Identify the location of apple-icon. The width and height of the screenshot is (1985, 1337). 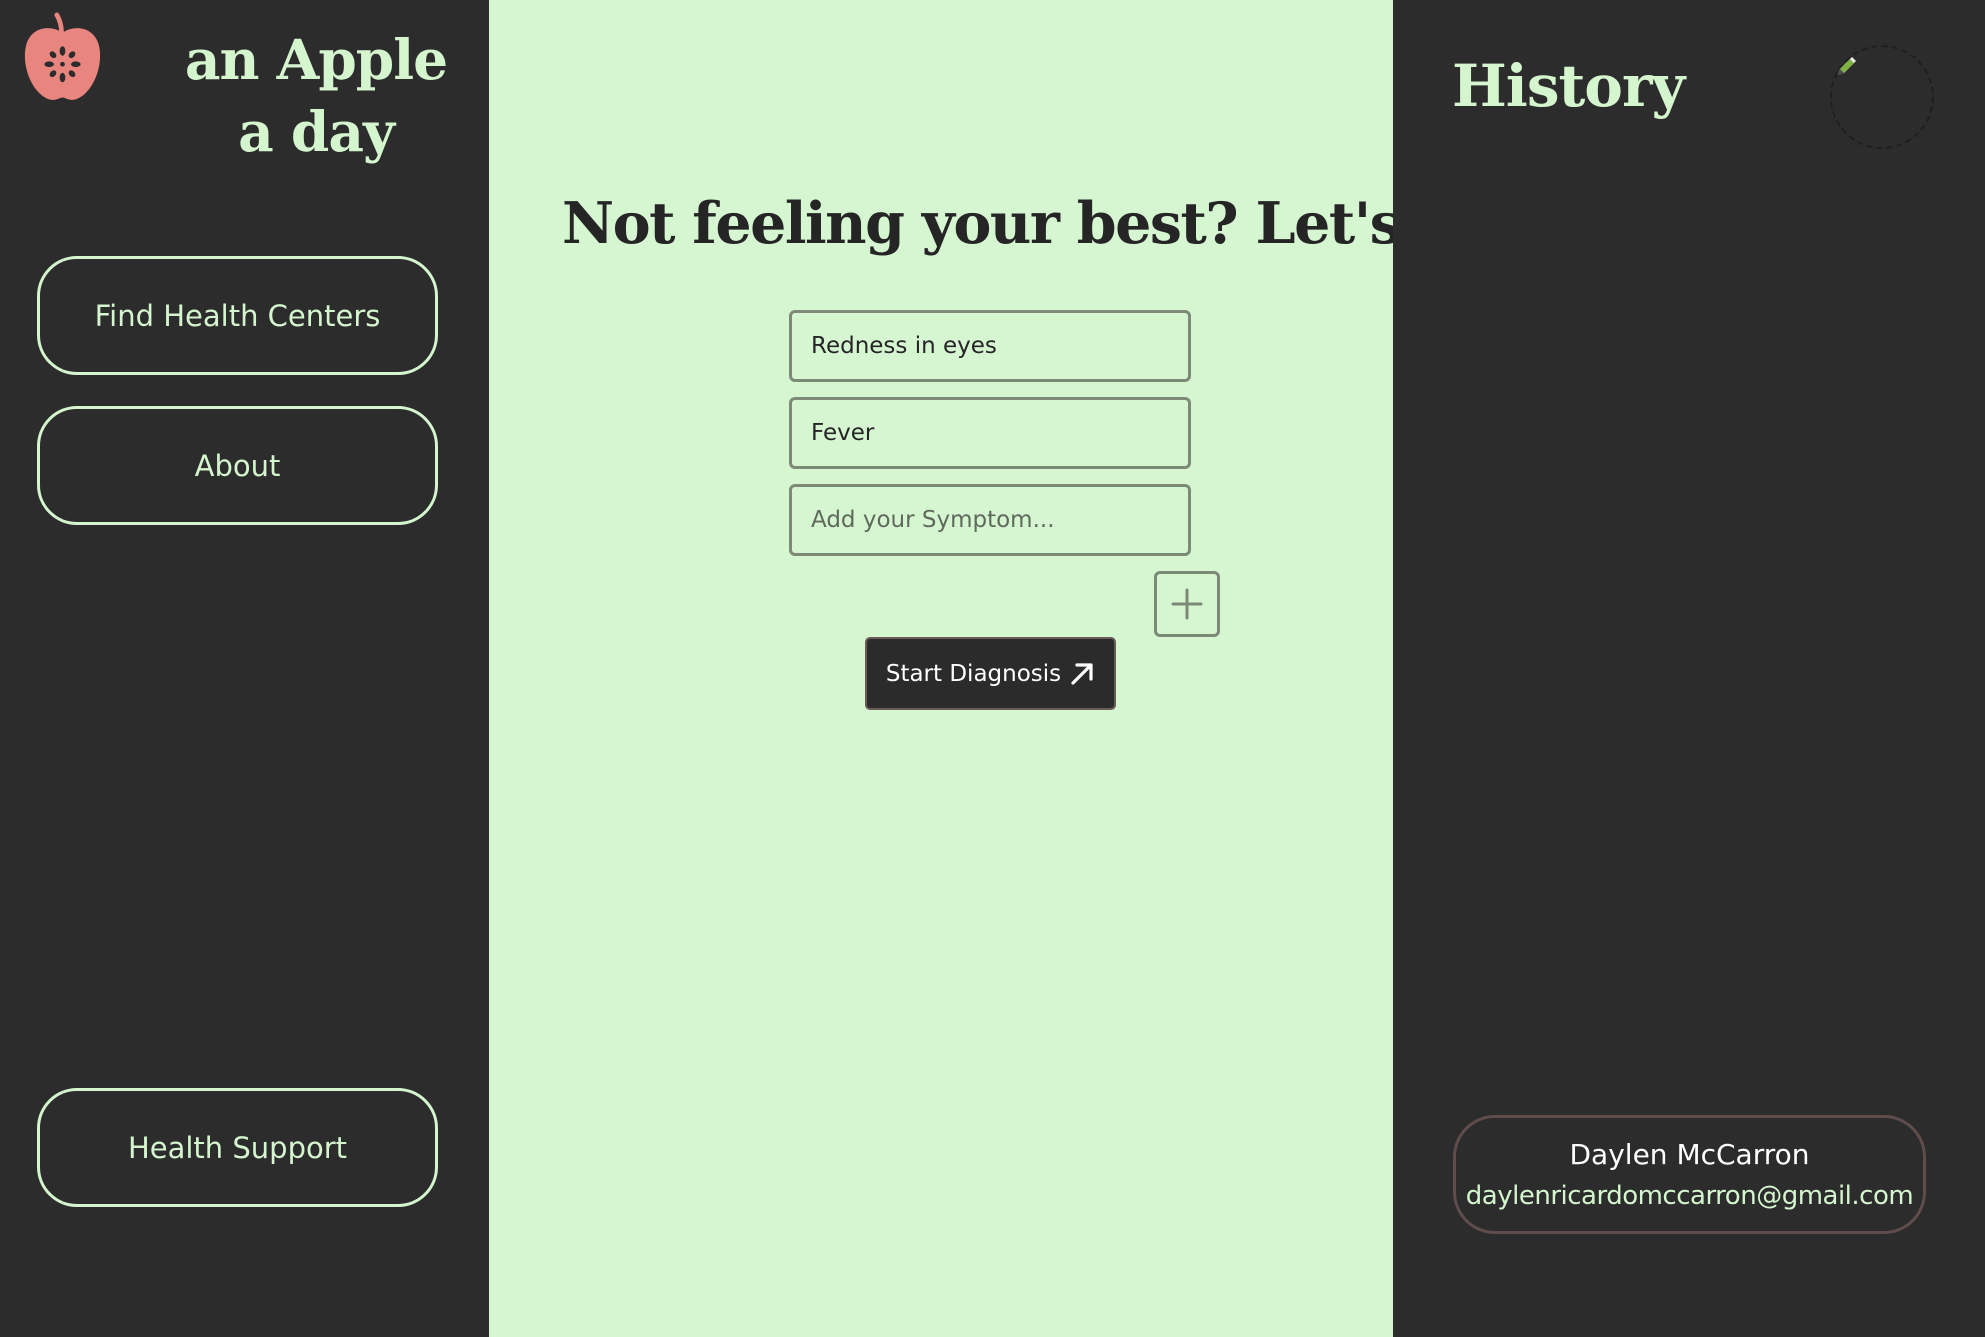
(62, 56).